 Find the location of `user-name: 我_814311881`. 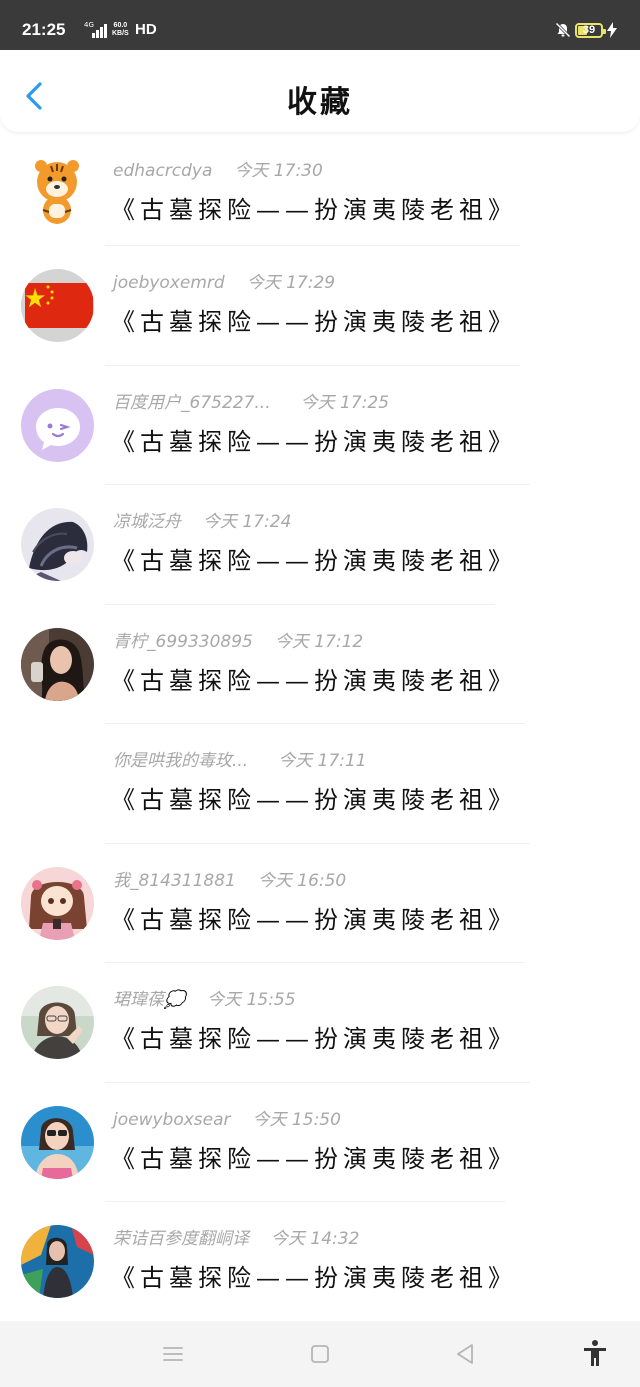

user-name: 我_814311881 is located at coordinates (174, 880).